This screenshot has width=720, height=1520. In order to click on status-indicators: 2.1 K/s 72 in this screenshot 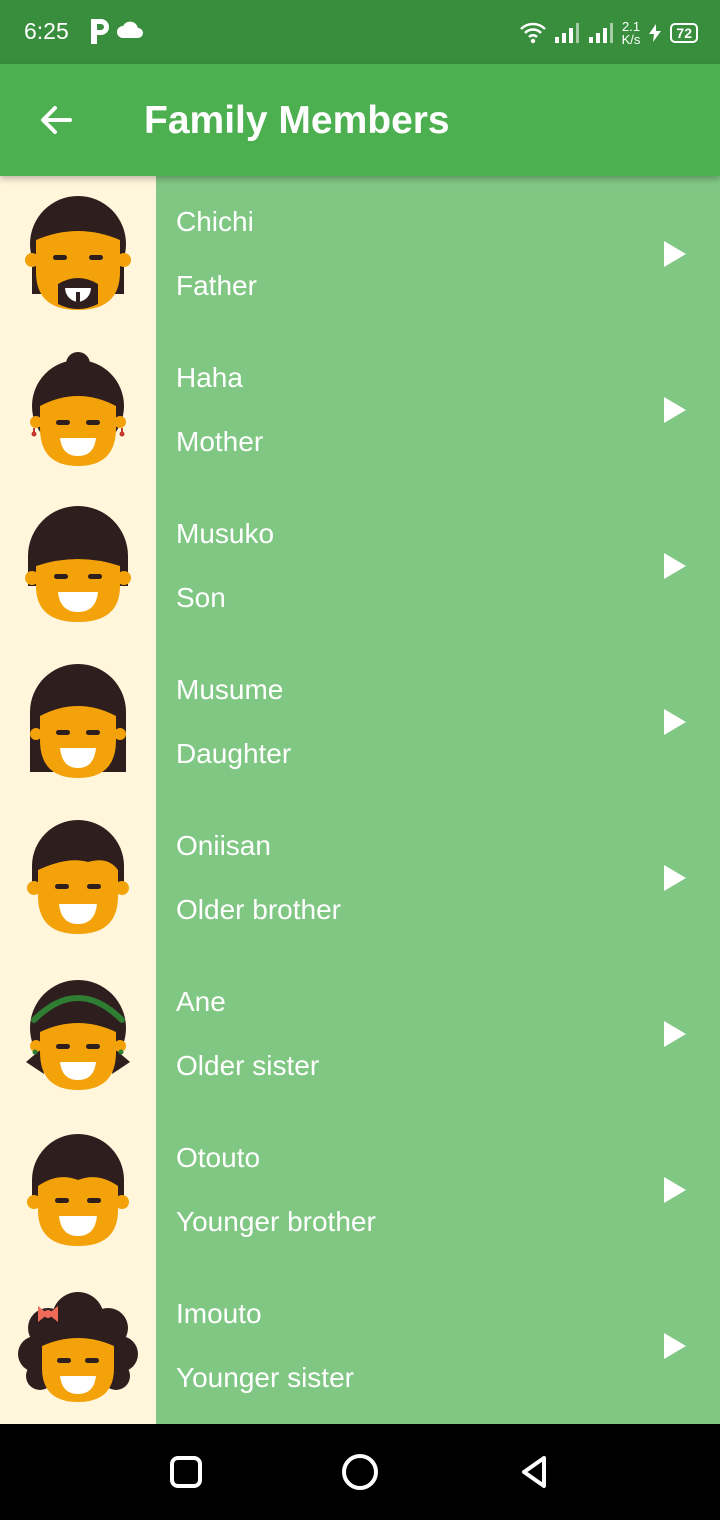, I will do `click(608, 33)`.